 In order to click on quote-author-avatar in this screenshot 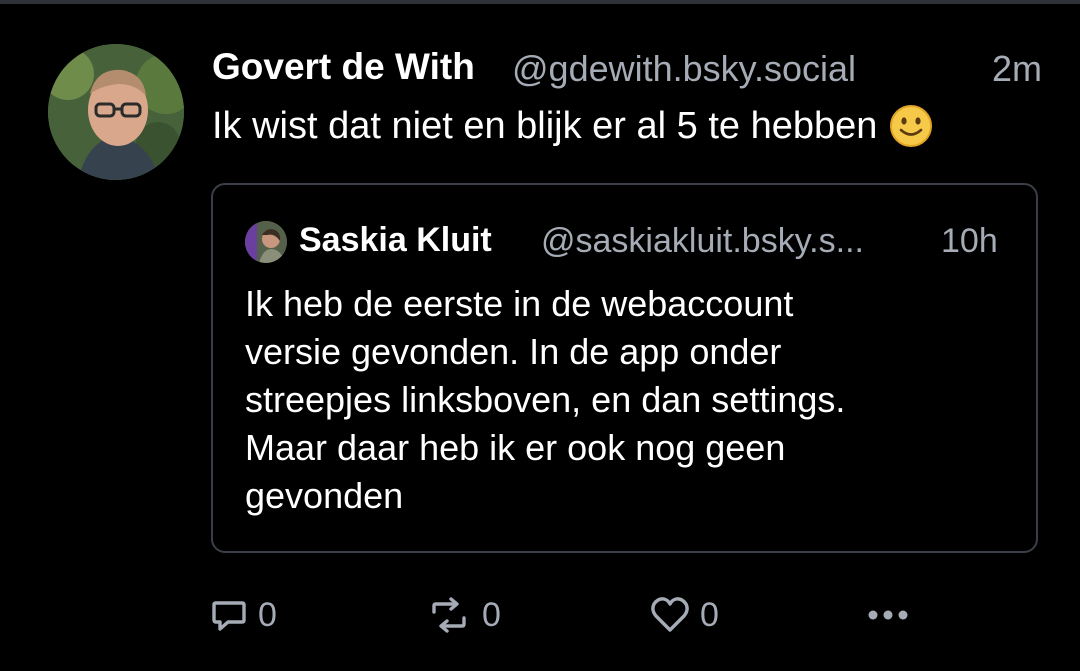, I will do `click(266, 242)`.